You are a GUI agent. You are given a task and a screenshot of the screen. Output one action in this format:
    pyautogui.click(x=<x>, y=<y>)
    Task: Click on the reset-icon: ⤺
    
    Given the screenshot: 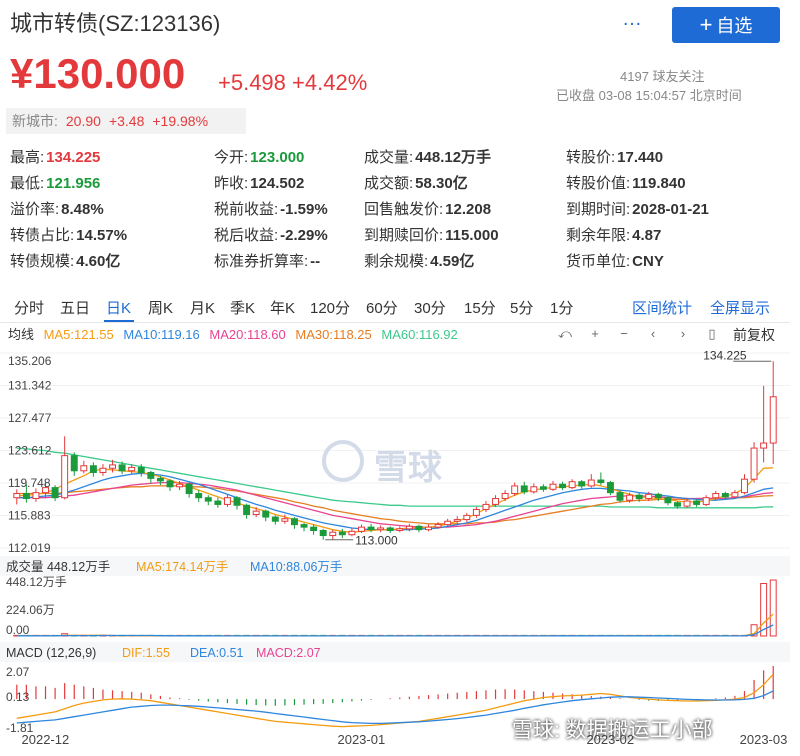 What is the action you would take?
    pyautogui.click(x=565, y=334)
    